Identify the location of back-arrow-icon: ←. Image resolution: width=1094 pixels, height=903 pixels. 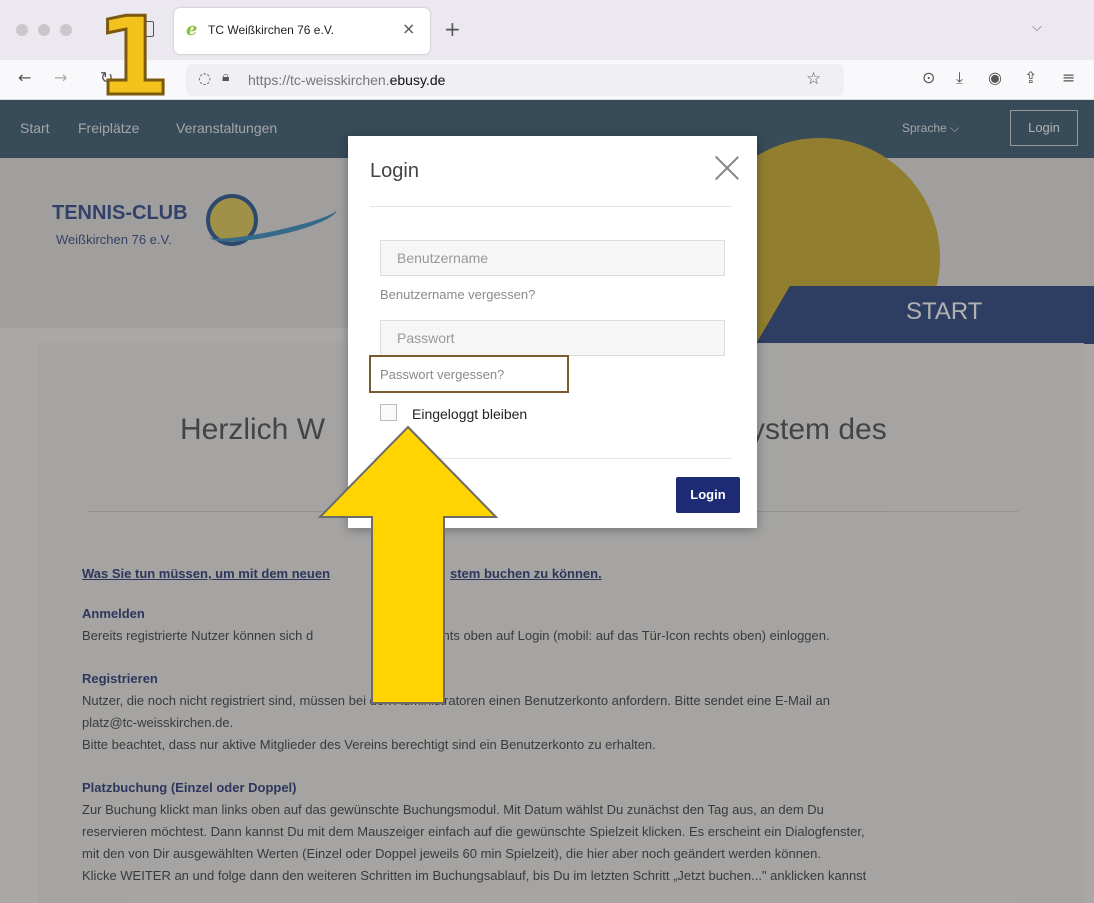
(24, 77).